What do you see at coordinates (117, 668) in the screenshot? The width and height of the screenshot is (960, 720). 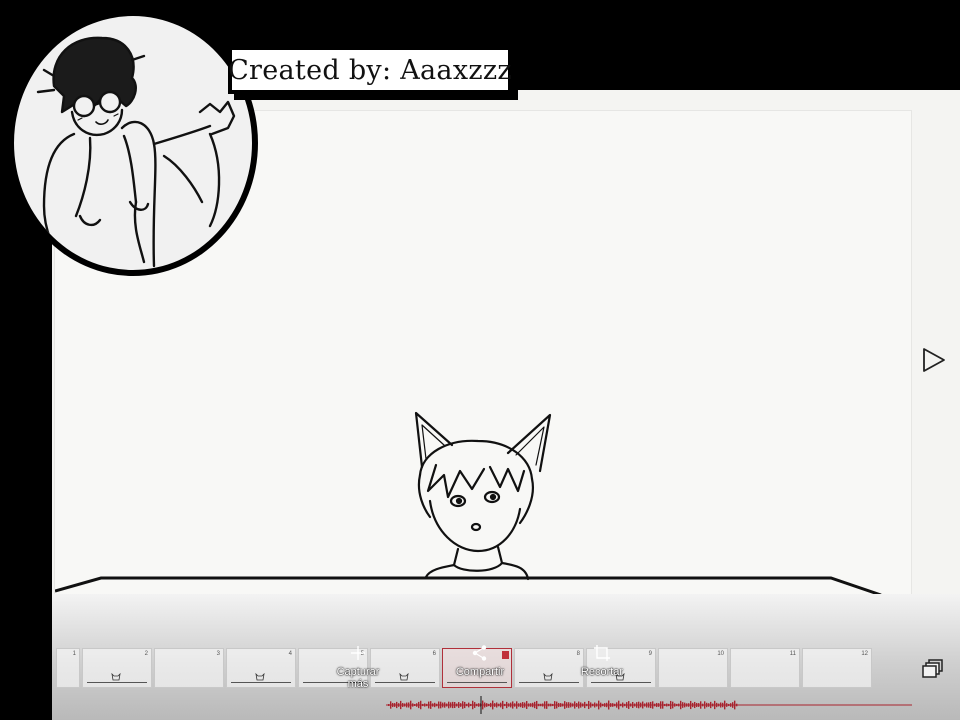 I see `timeline-frame: 2` at bounding box center [117, 668].